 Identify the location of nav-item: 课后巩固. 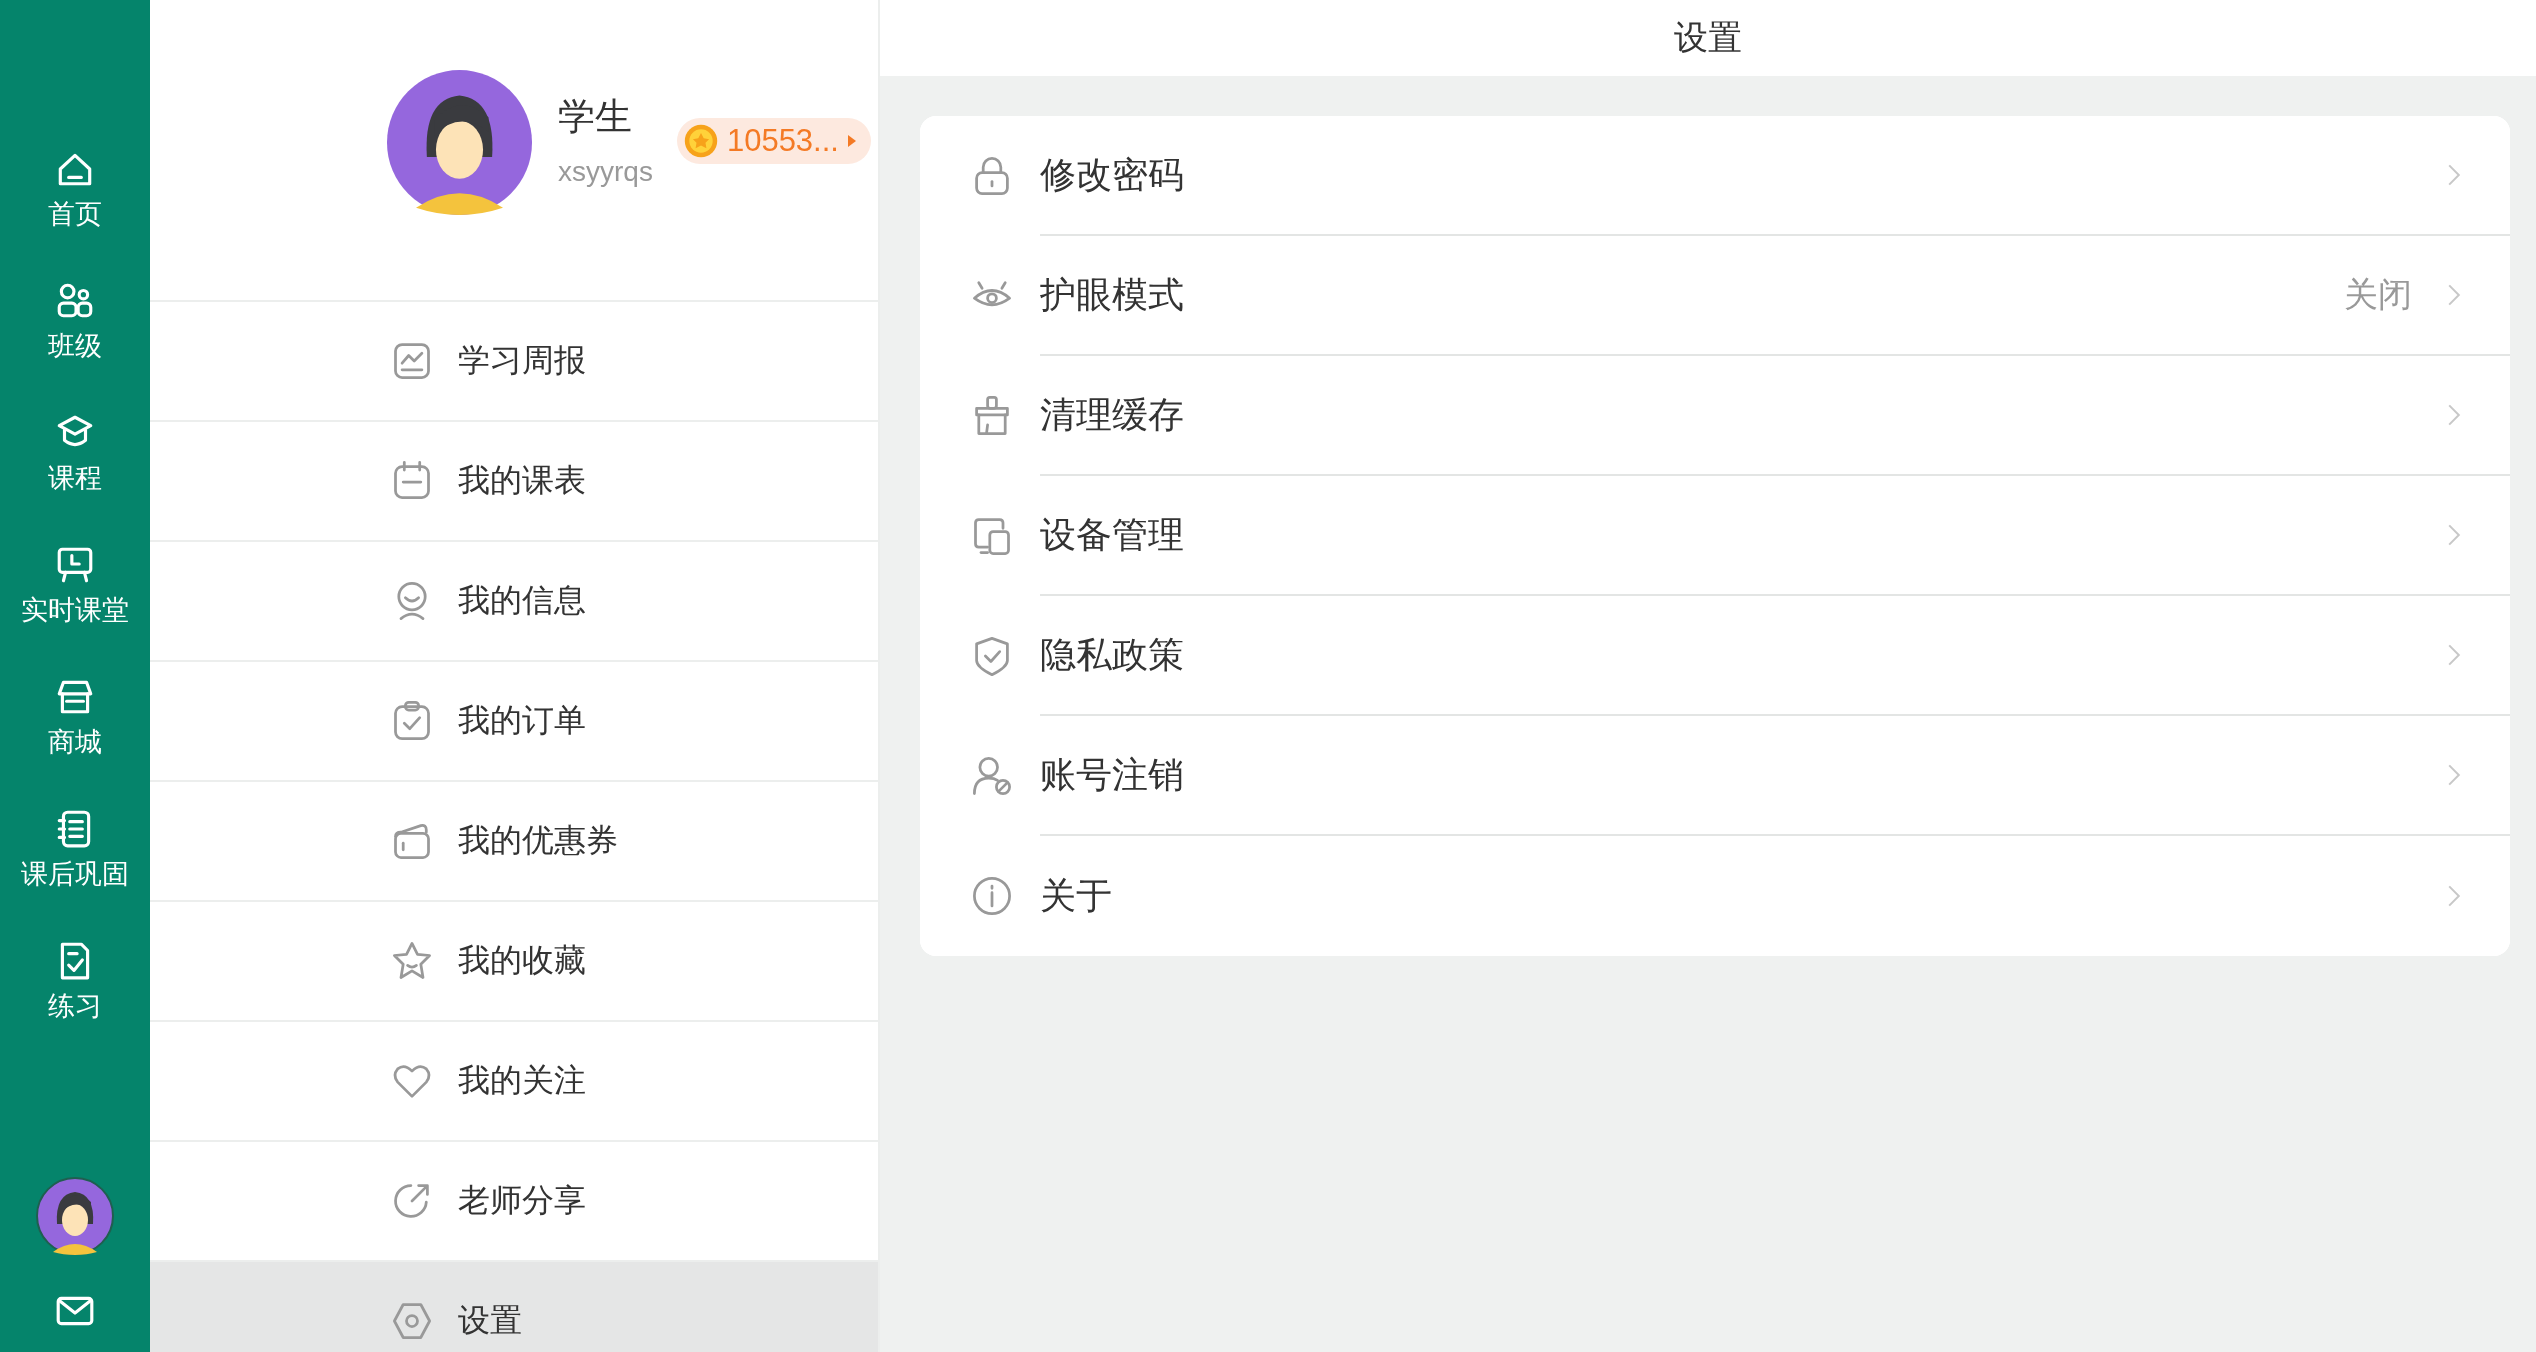
(75, 874).